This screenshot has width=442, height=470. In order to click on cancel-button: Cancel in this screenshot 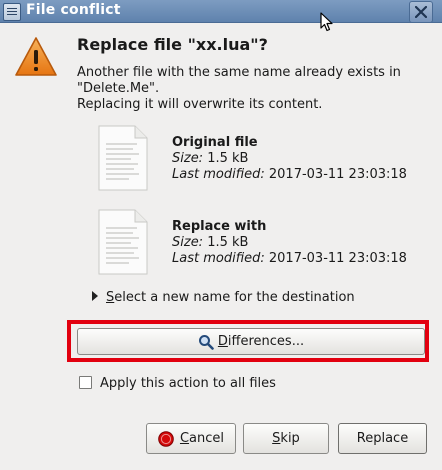, I will do `click(191, 438)`.